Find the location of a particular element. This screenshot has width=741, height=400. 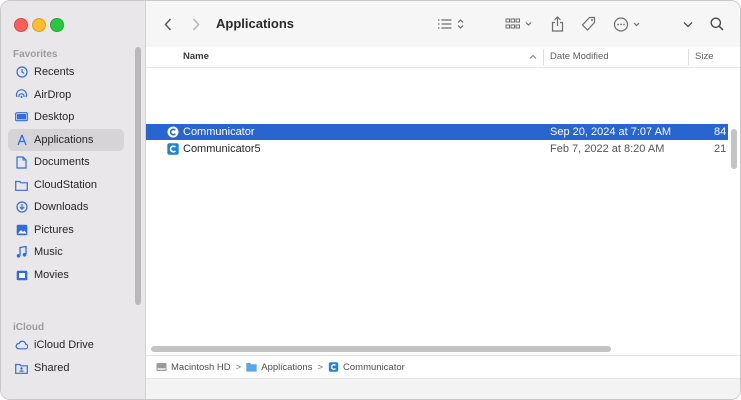

more-actions-button is located at coordinates (629, 24).